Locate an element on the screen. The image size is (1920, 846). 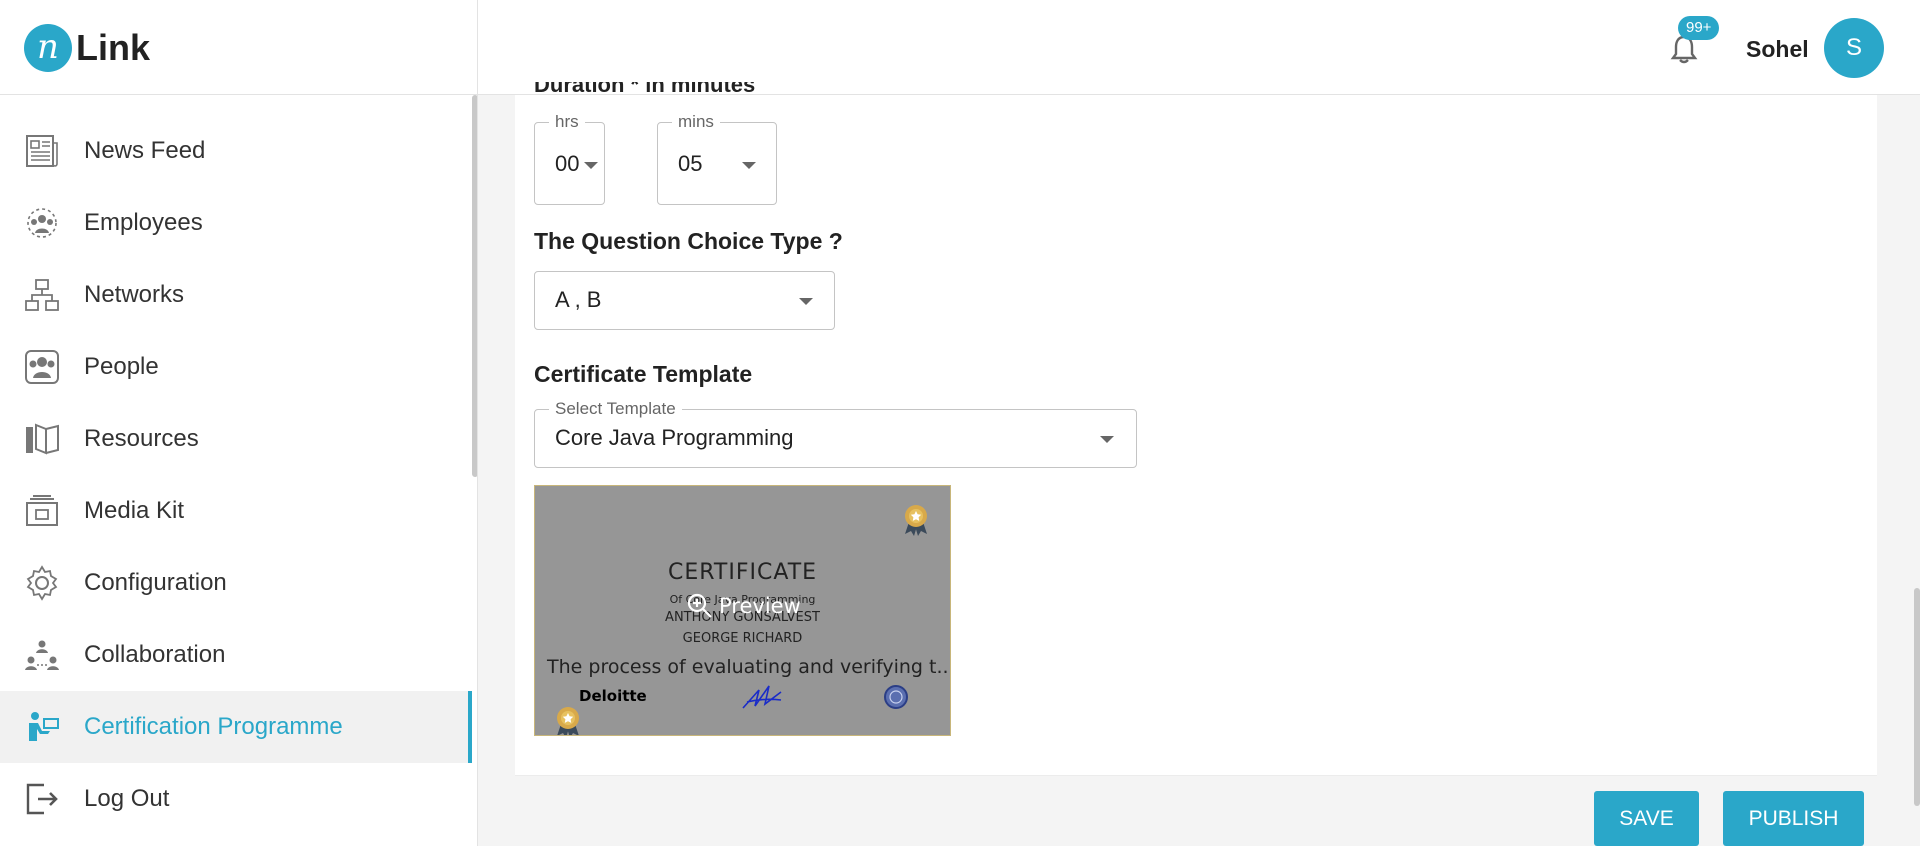
hours-legend: hrs is located at coordinates (567, 122).